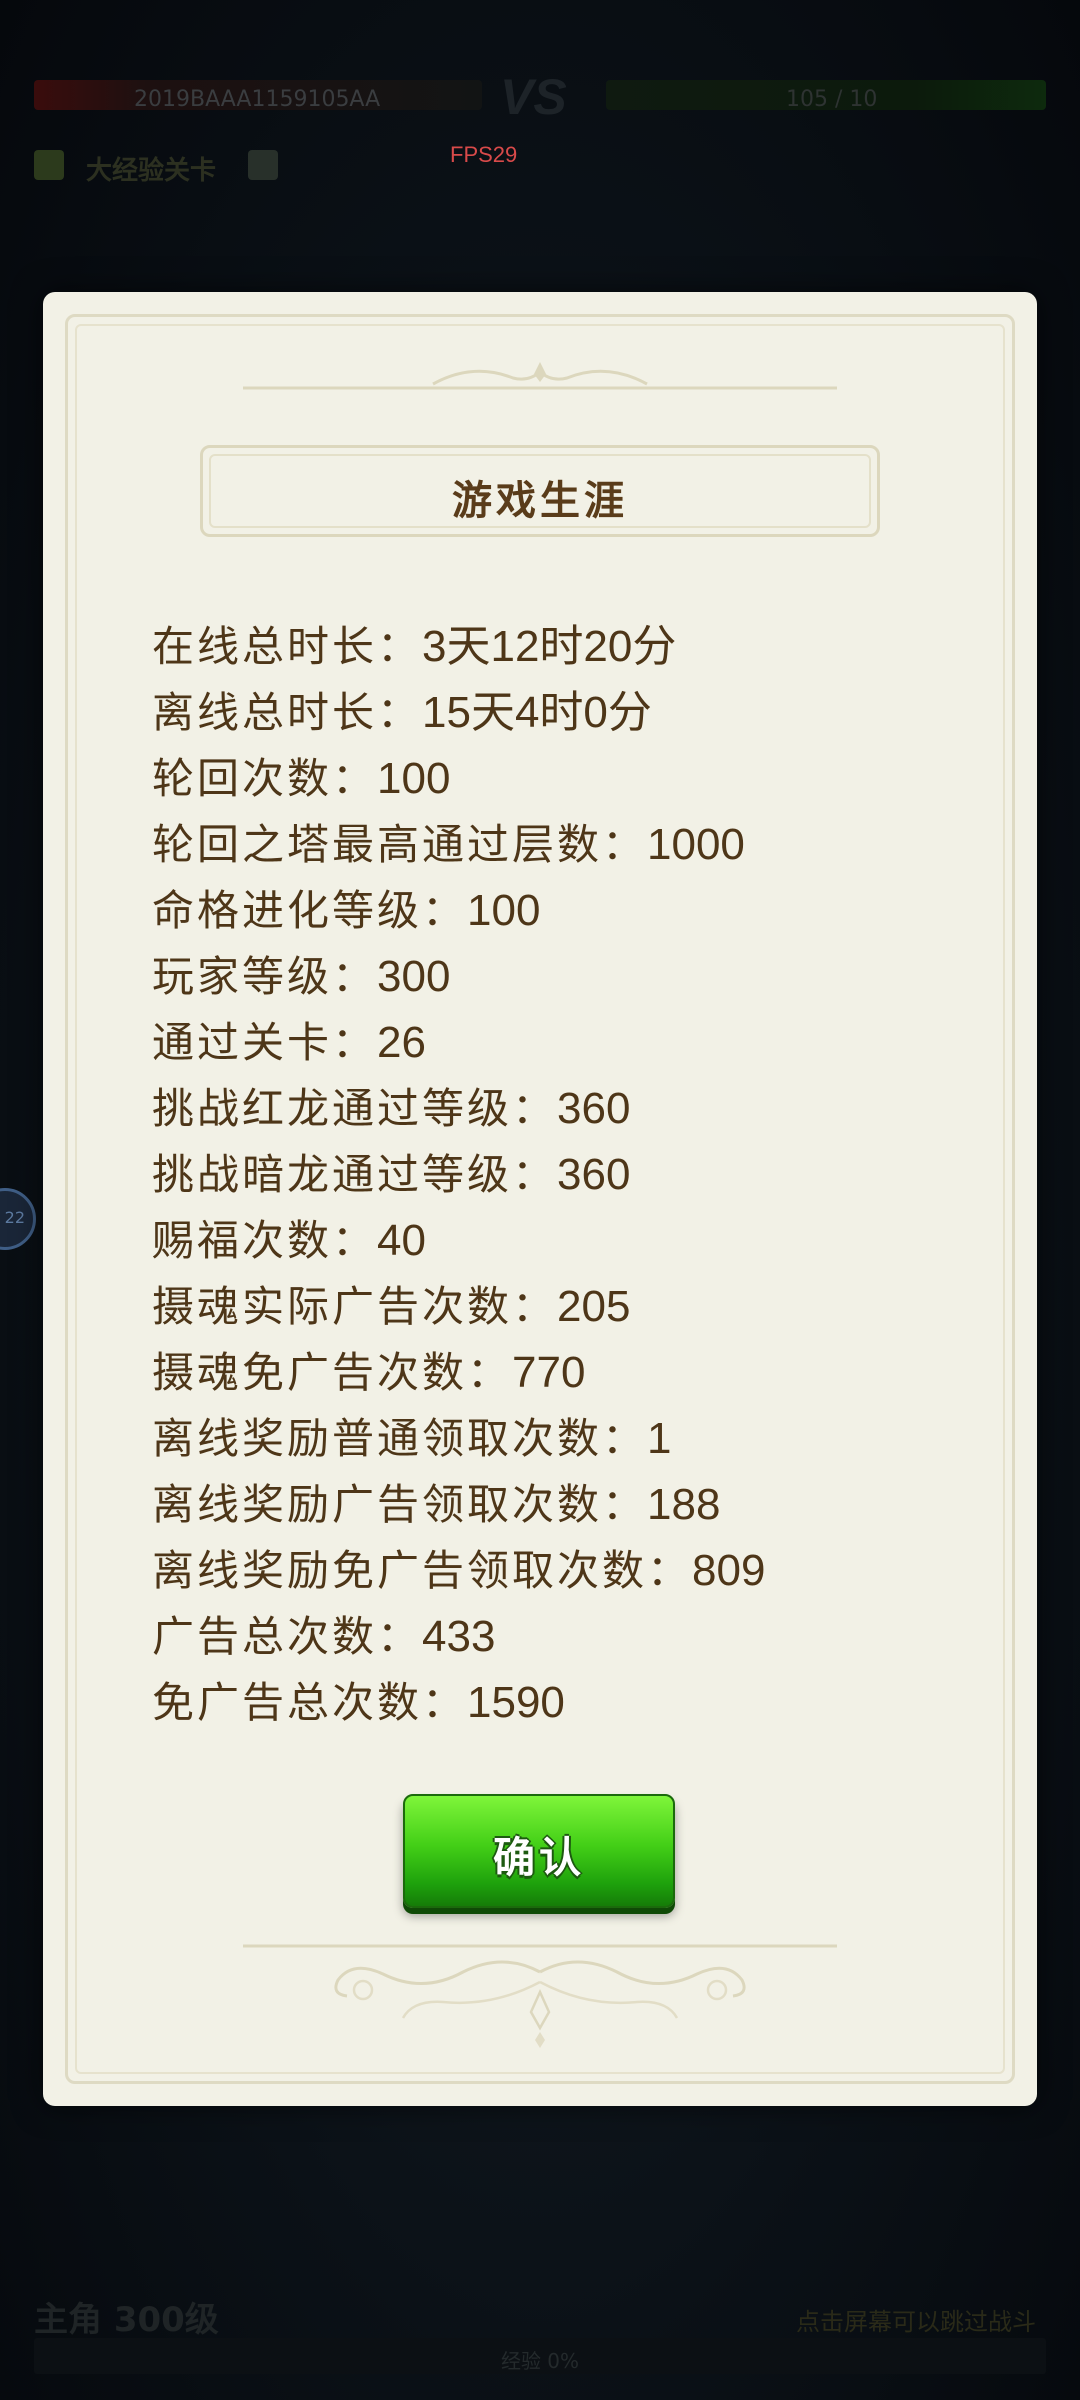  I want to click on stat-fate-evolution-level: 命格进化等级：100, so click(458, 911).